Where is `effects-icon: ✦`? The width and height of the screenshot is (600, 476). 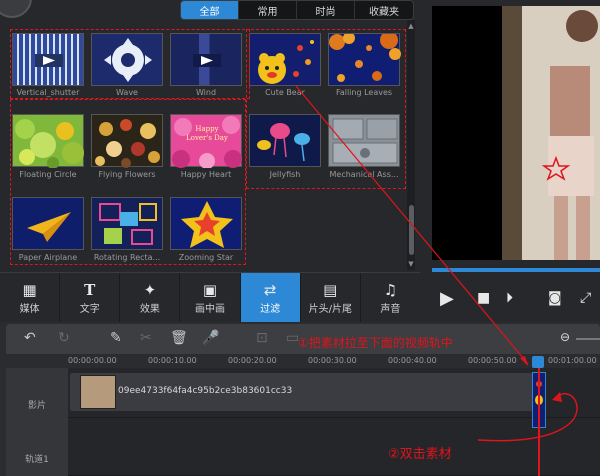 effects-icon: ✦ is located at coordinates (150, 290).